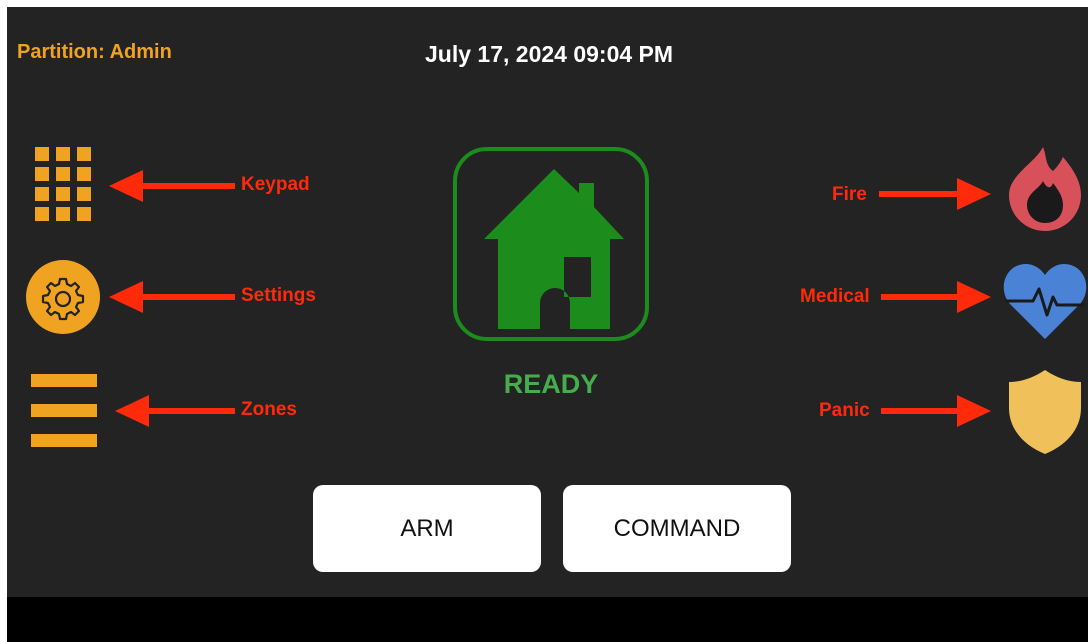 The width and height of the screenshot is (1088, 642). I want to click on partition-label: Partition: Admin, so click(94, 52).